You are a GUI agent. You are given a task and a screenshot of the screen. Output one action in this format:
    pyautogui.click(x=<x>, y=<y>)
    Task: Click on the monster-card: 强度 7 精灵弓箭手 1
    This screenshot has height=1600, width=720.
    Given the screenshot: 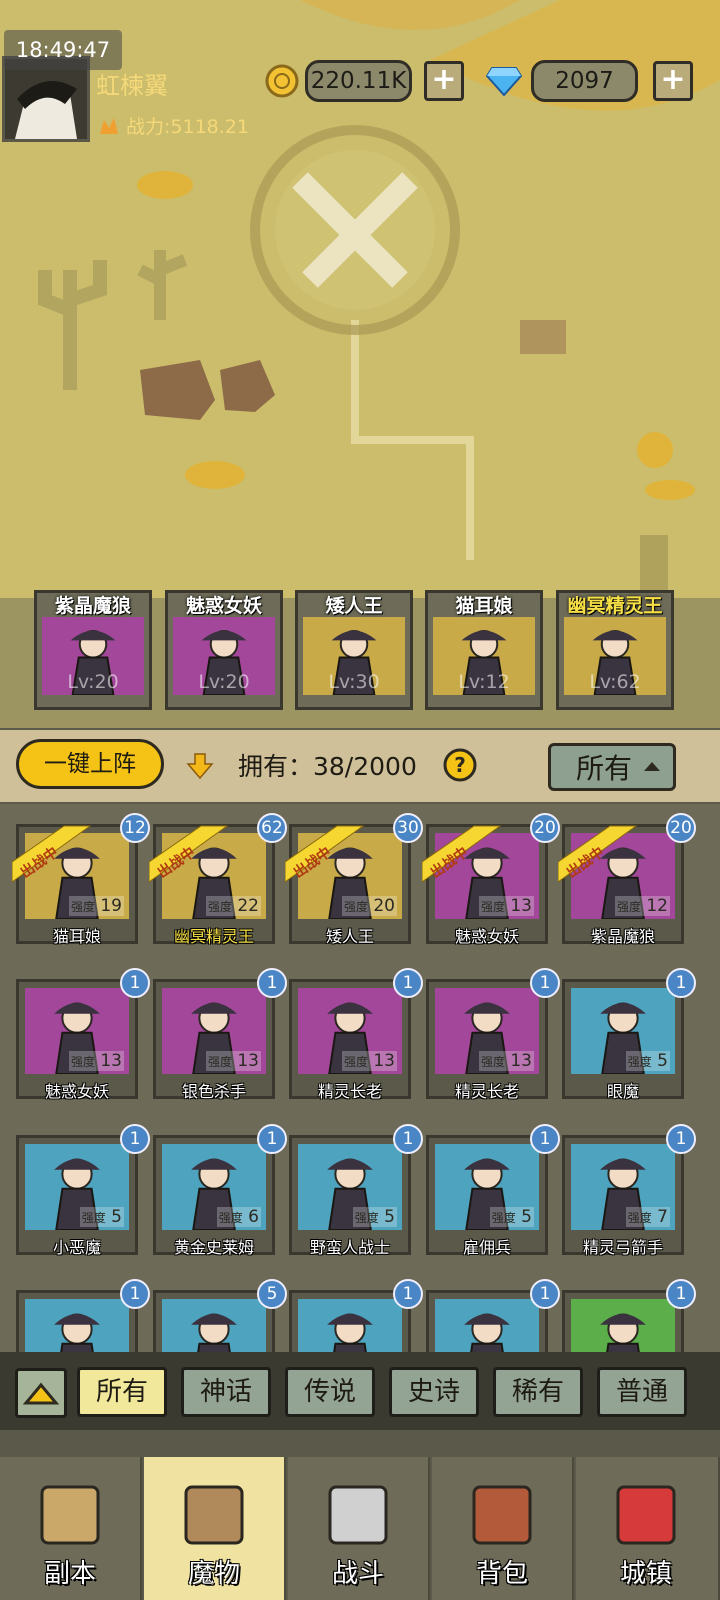 What is the action you would take?
    pyautogui.click(x=629, y=1191)
    